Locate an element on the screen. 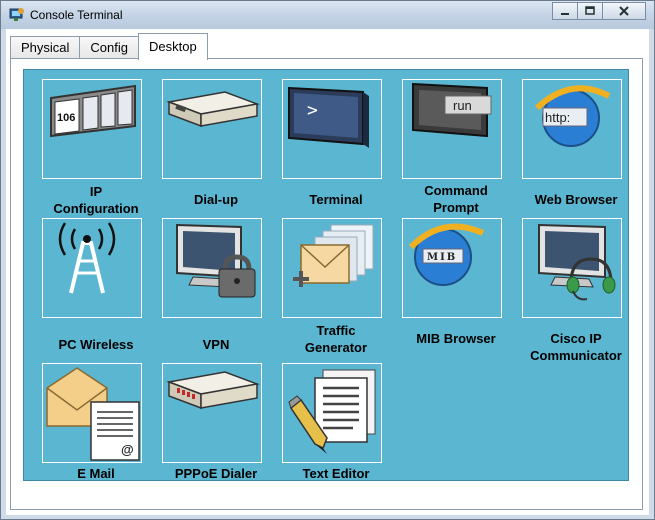  pc-wireless-icon-frame is located at coordinates (92, 268).